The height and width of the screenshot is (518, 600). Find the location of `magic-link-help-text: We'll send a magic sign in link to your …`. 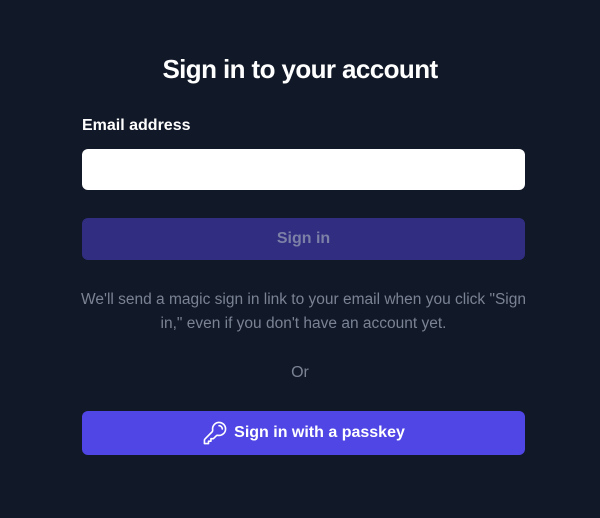

magic-link-help-text: We'll send a magic sign in link to your … is located at coordinates (303, 311).